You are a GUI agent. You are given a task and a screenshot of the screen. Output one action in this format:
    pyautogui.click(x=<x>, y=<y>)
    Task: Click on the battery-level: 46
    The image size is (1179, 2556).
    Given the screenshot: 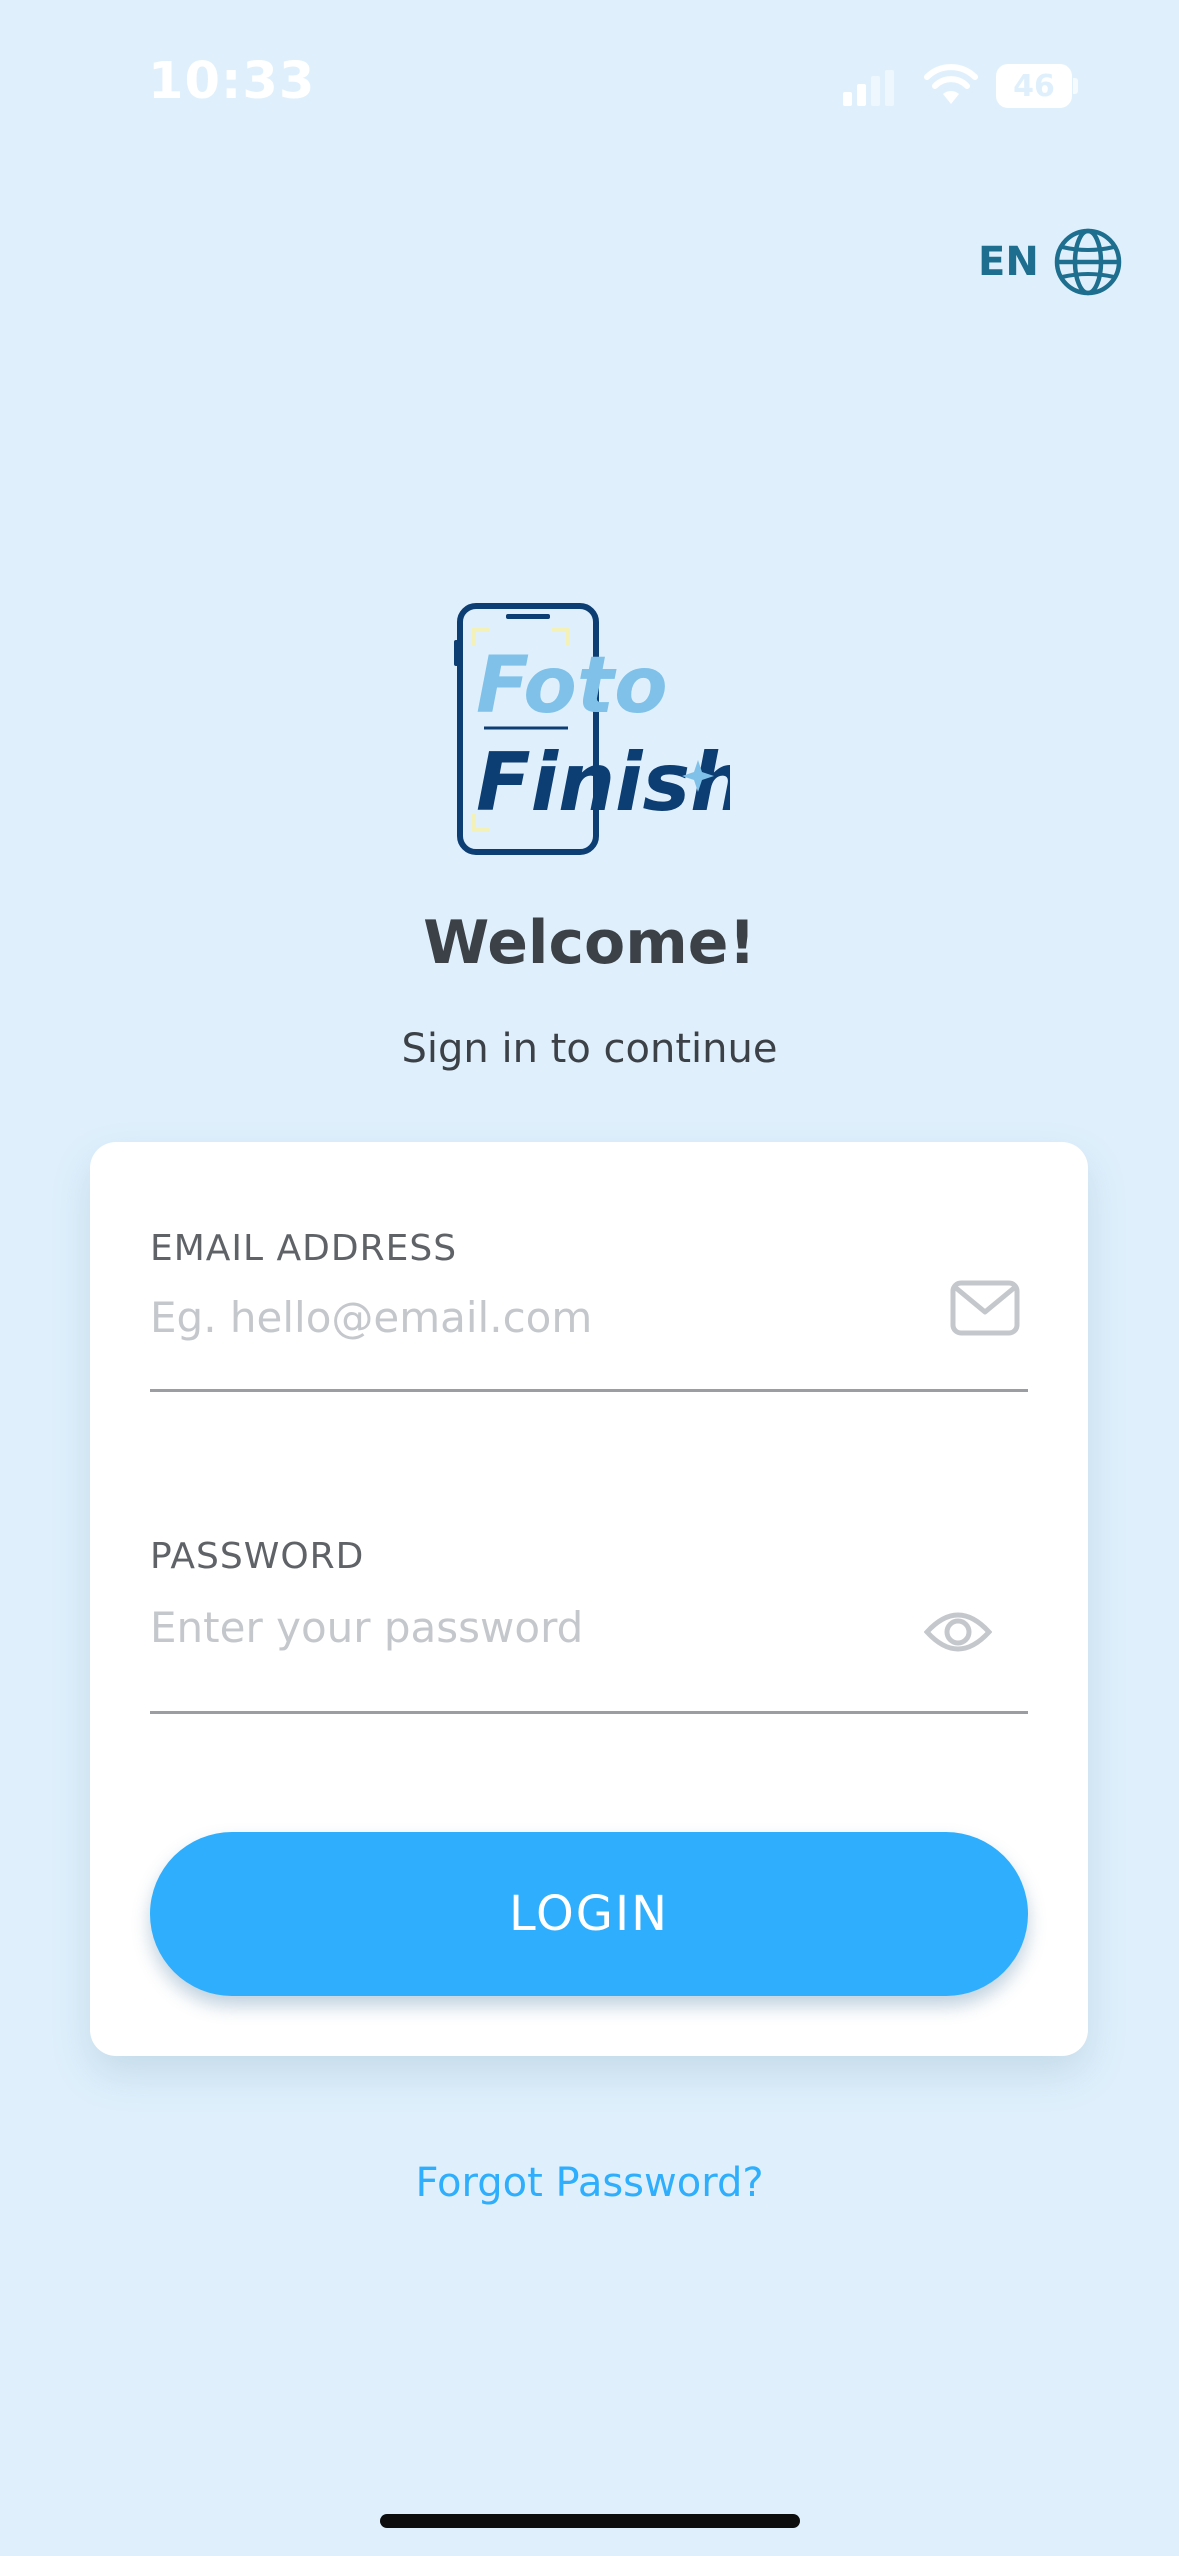 What is the action you would take?
    pyautogui.click(x=1034, y=86)
    